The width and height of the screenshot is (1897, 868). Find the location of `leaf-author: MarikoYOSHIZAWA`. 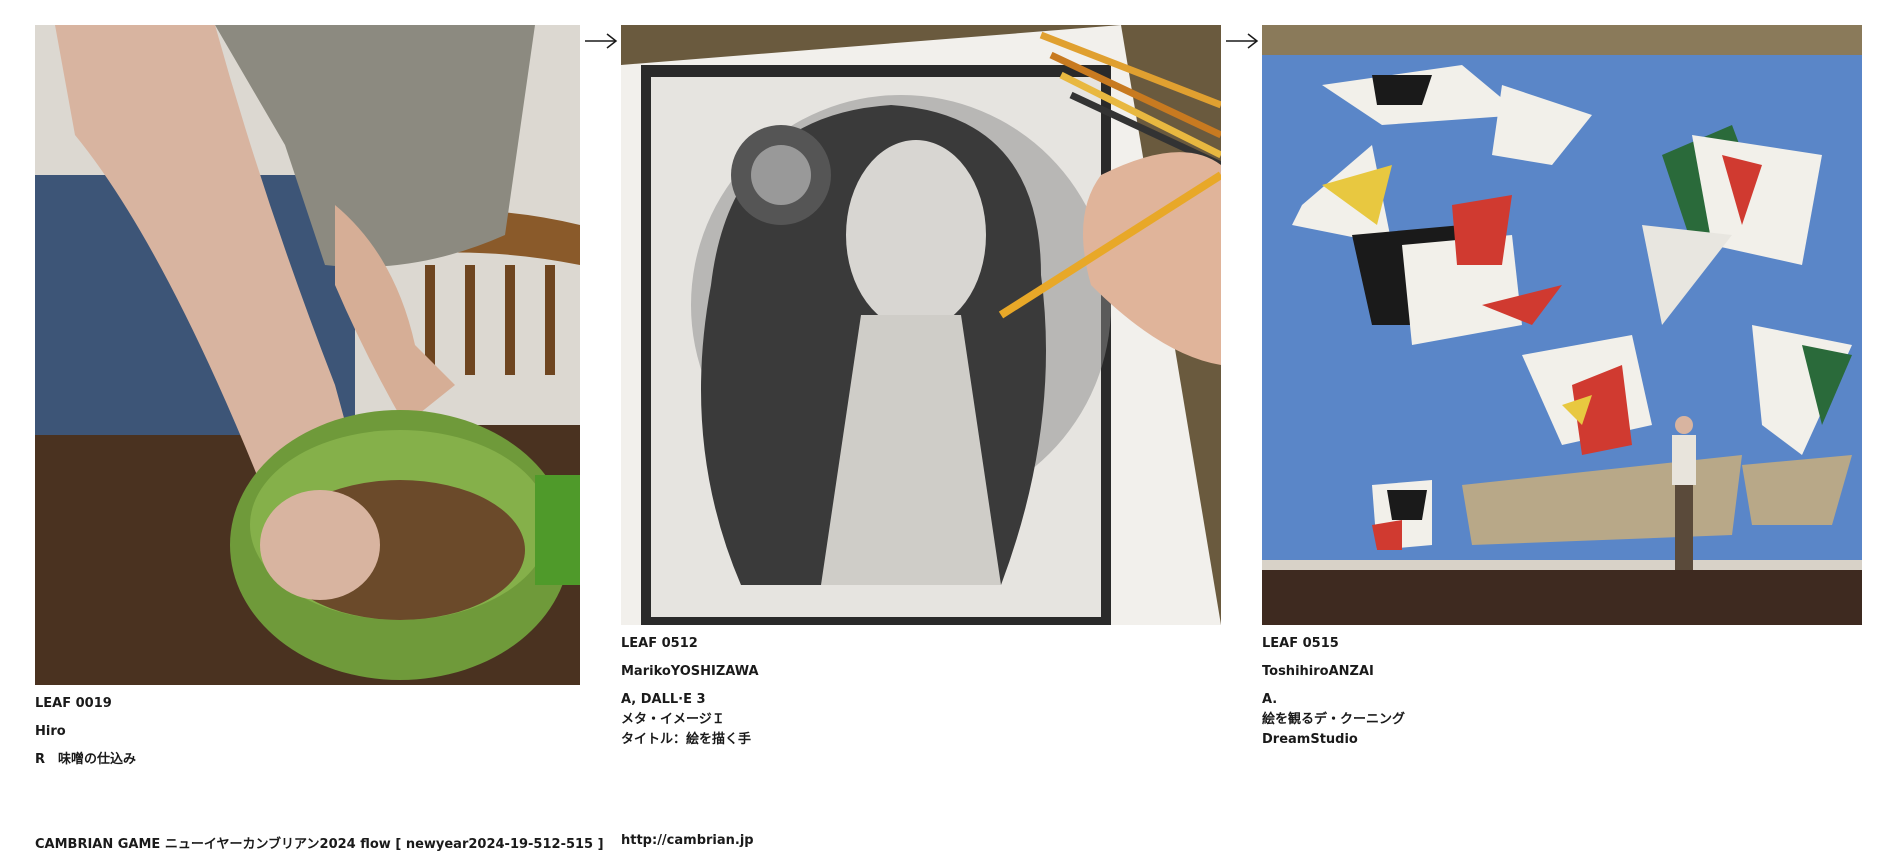

leaf-author: MarikoYOSHIZAWA is located at coordinates (690, 671).